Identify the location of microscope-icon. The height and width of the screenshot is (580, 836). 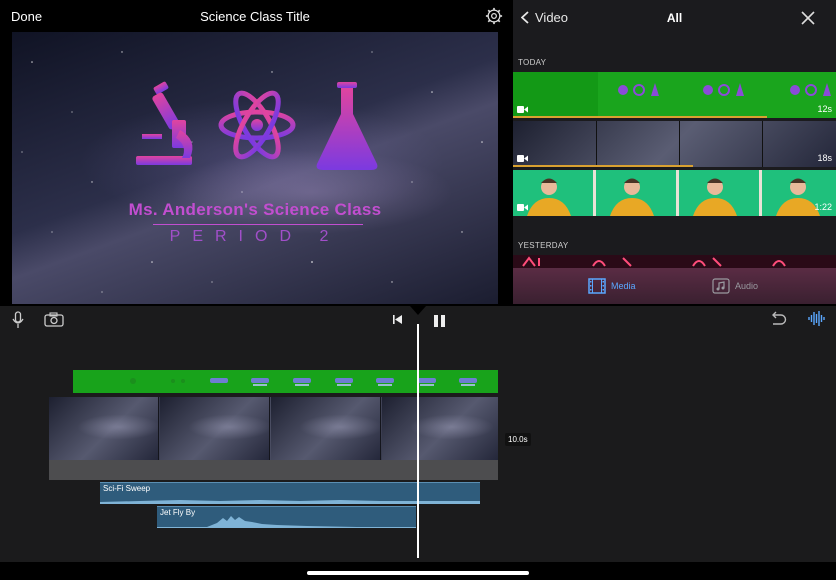
(164, 123).